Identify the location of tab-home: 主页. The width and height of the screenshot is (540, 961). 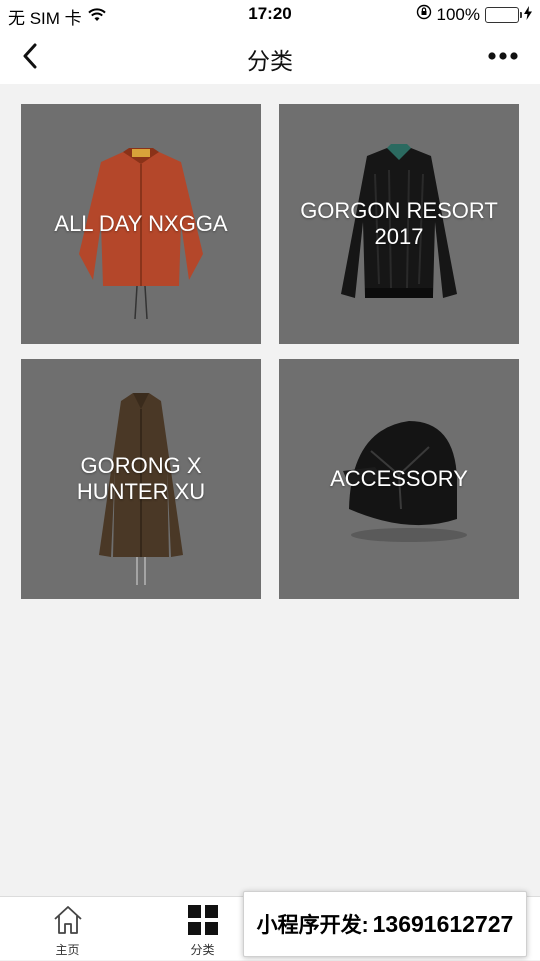
(67, 929).